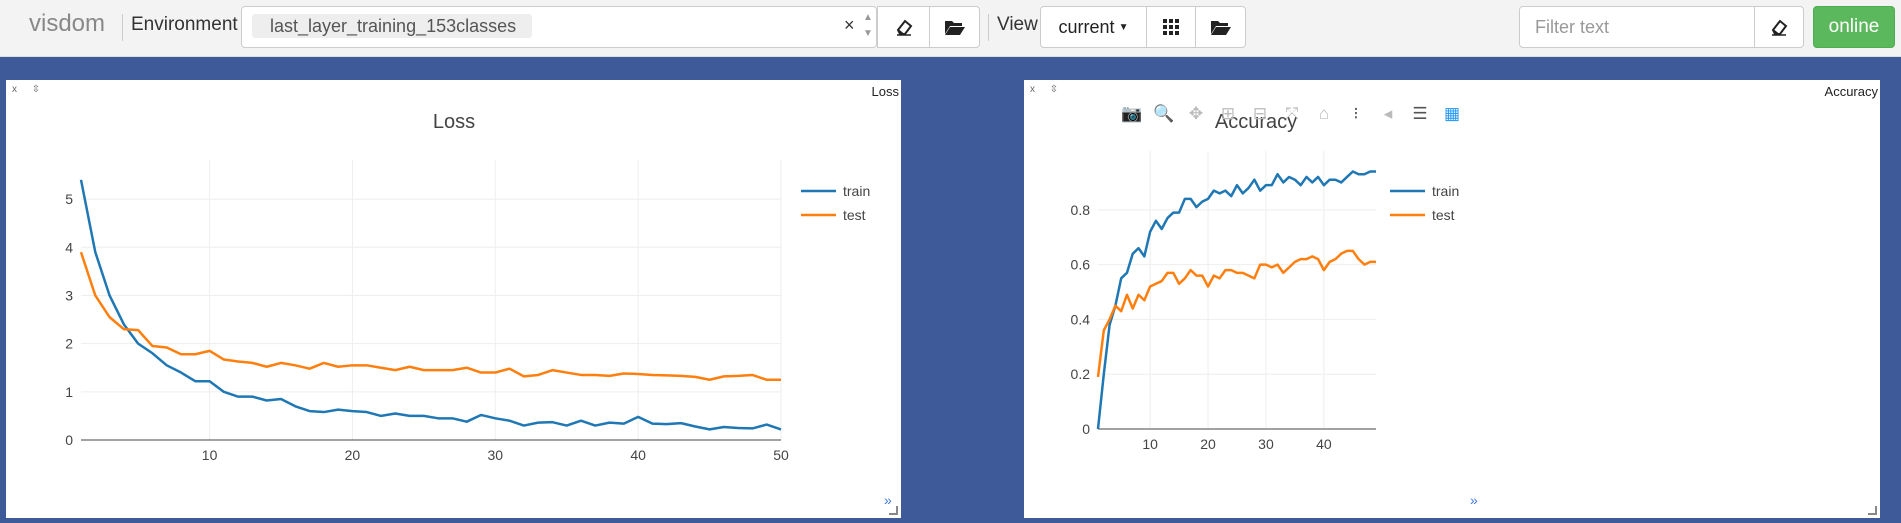 Image resolution: width=1901 pixels, height=523 pixels. What do you see at coordinates (69, 392) in the screenshot?
I see `y-tick-label: 1` at bounding box center [69, 392].